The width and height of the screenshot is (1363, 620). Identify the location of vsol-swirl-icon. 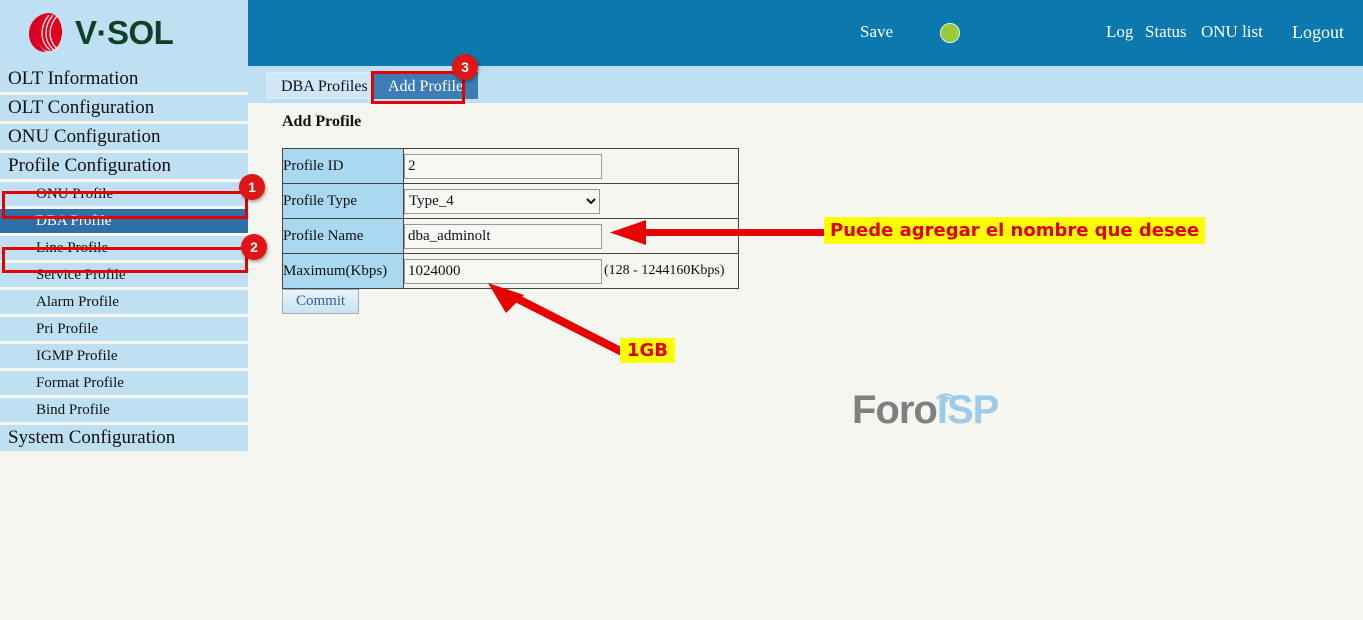
(45, 33).